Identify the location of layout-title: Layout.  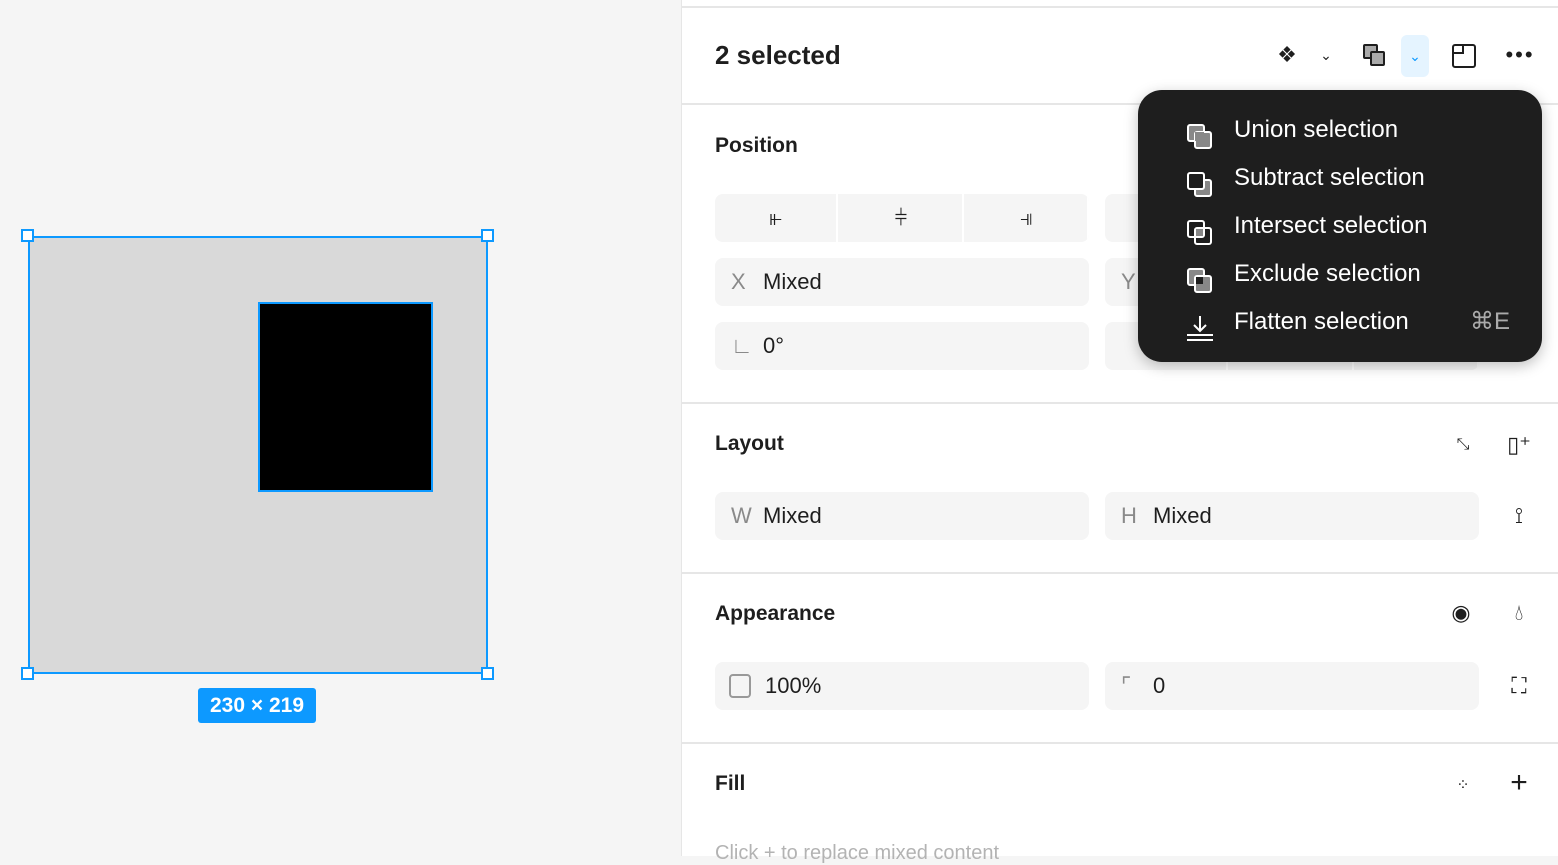
(749, 443).